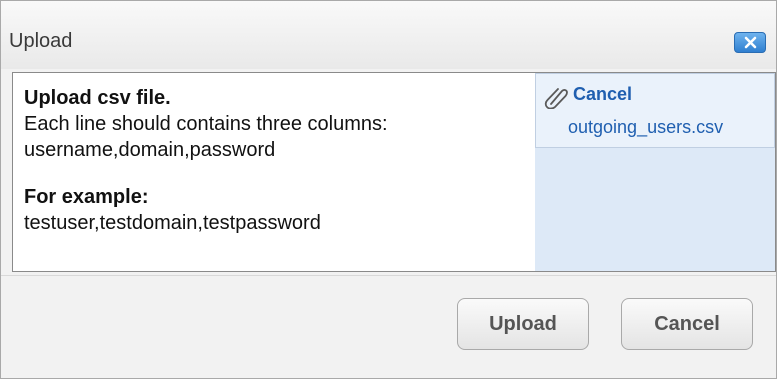 This screenshot has width=779, height=381. Describe the element at coordinates (206, 124) in the screenshot. I see `instructions-line-1: Each line should contains three columns:` at that location.